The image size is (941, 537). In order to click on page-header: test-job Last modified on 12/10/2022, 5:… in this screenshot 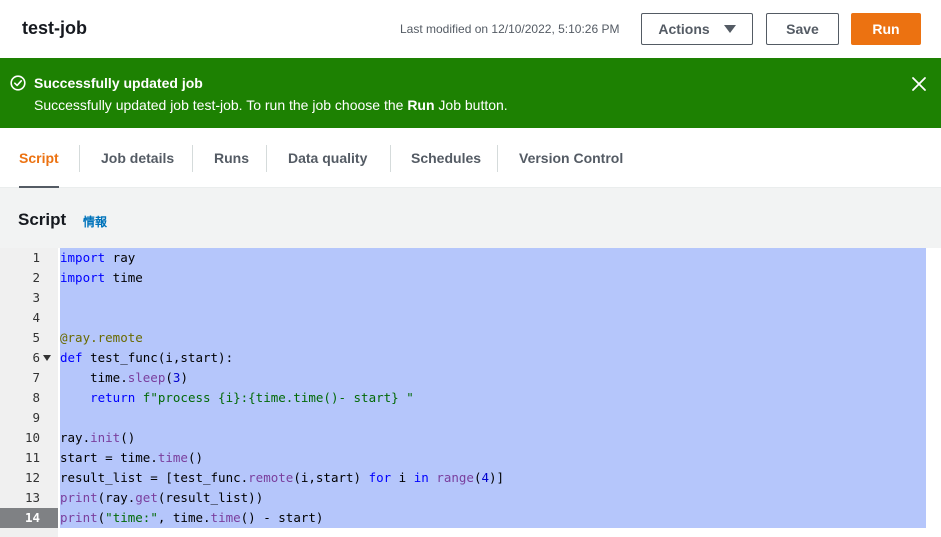, I will do `click(470, 29)`.